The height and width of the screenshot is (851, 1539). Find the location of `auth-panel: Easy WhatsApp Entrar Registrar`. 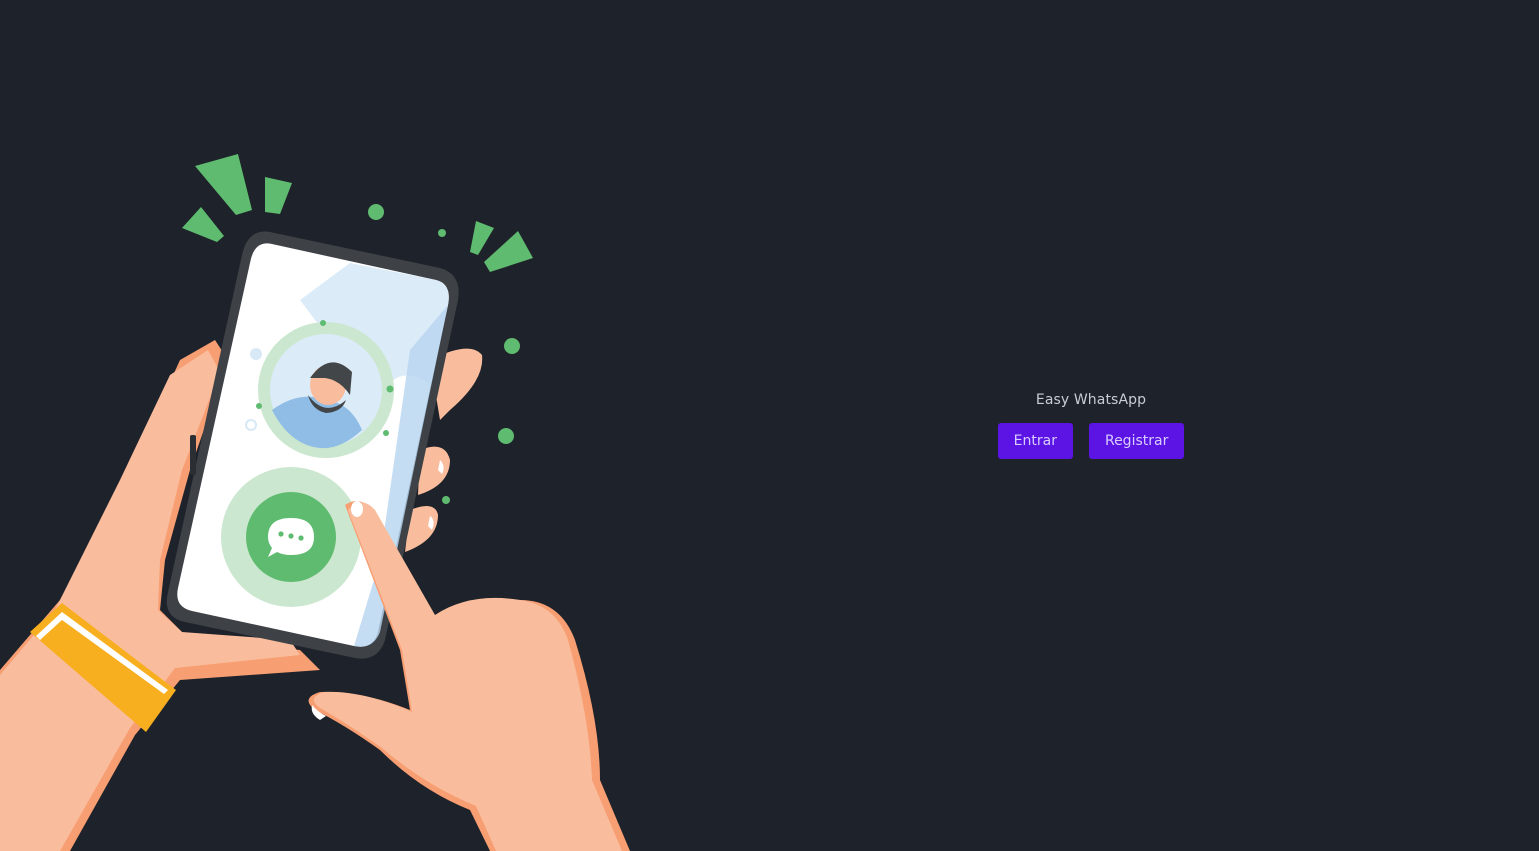

auth-panel: Easy WhatsApp Entrar Registrar is located at coordinates (1091, 422).